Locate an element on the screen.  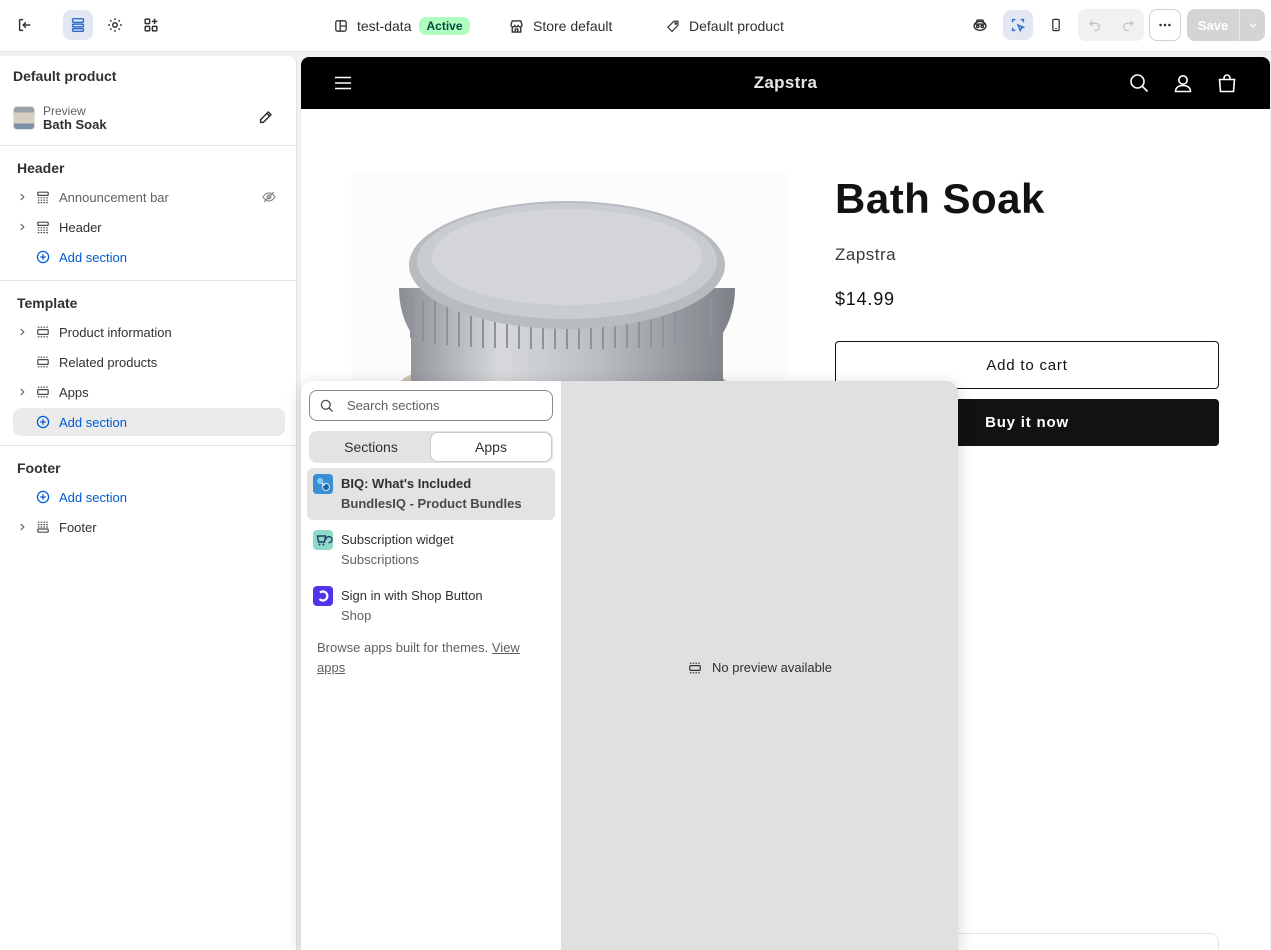
shop-logo-icon is located at coordinates (323, 596).